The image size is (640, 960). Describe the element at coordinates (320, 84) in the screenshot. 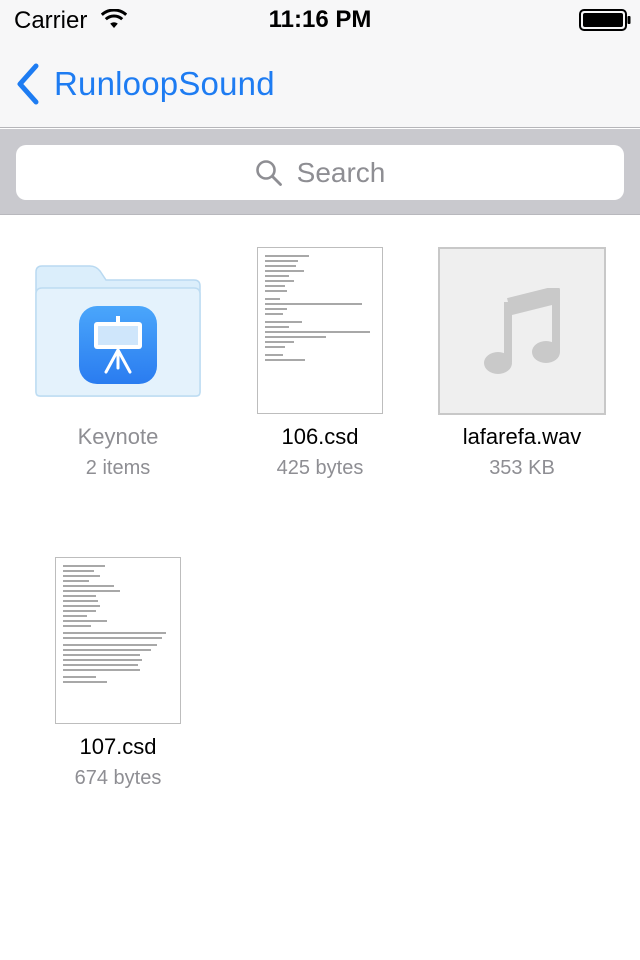

I see `navigation-bar: RunloopSound` at that location.